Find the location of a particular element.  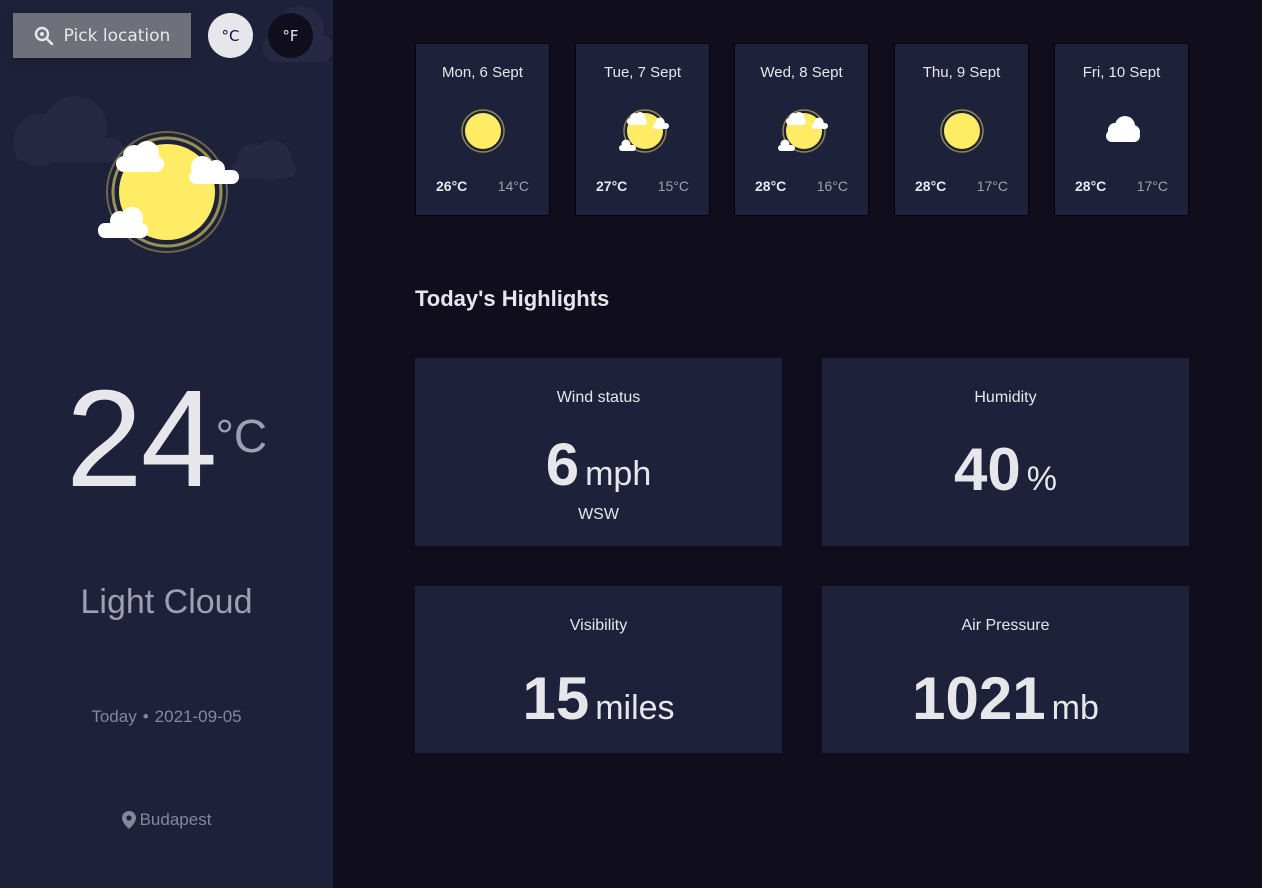

wind-direction: WSW is located at coordinates (598, 514).